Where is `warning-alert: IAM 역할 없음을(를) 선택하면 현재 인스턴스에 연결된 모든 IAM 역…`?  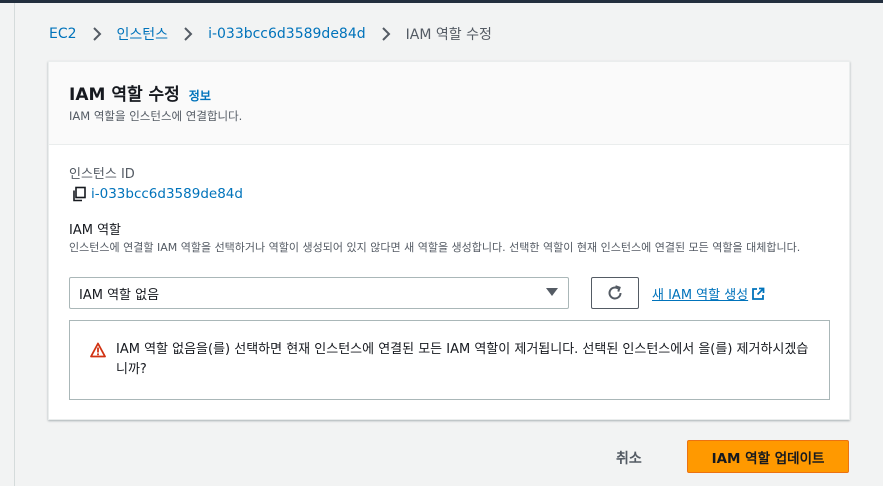
warning-alert: IAM 역할 없음을(를) 선택하면 현재 인스턴스에 연결된 모든 IAM 역… is located at coordinates (449, 360).